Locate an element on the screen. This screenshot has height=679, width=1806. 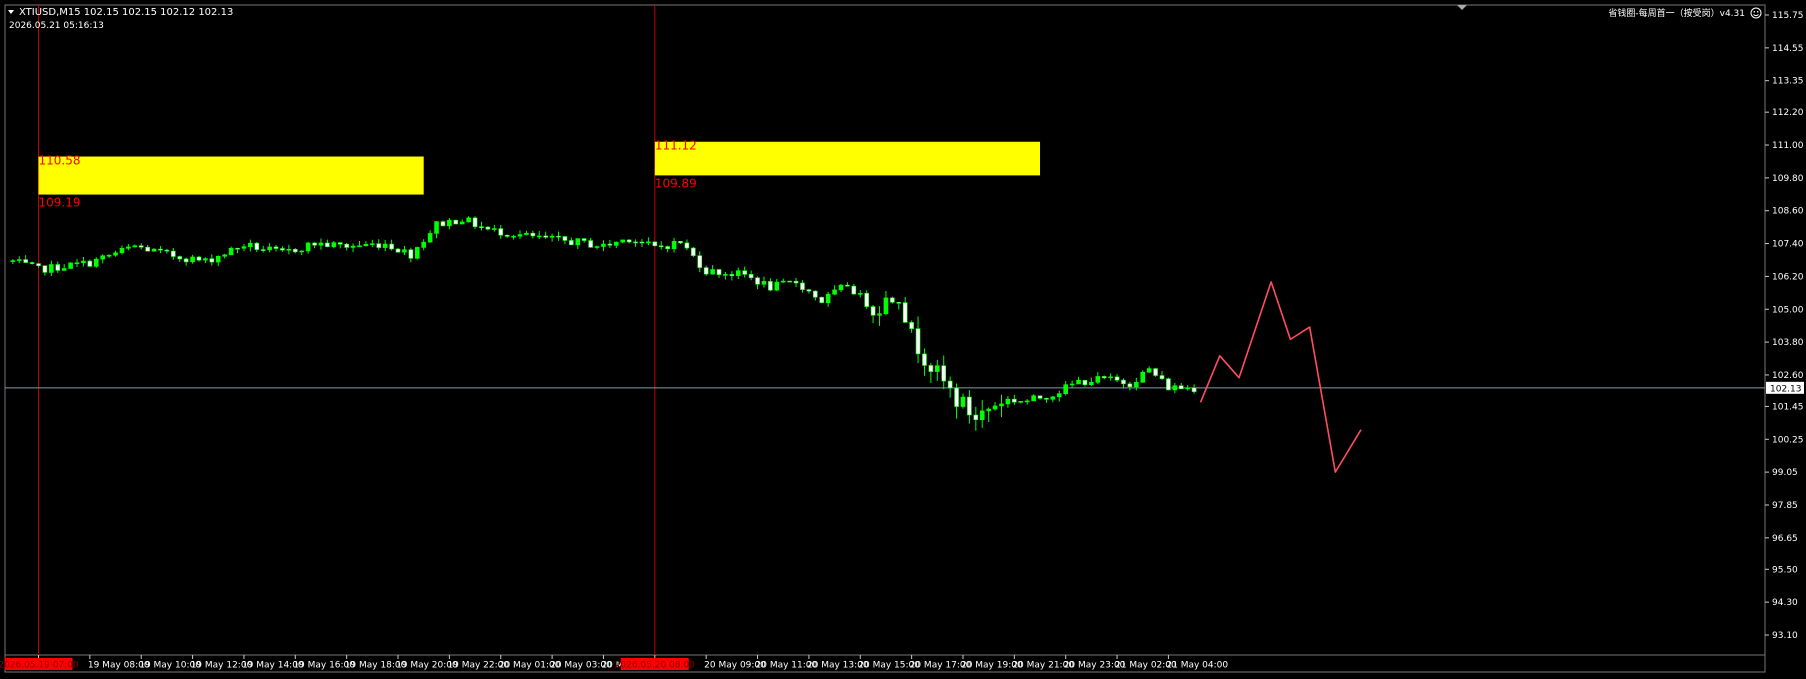
price-tick-label: 99.05 is located at coordinates (1785, 473).